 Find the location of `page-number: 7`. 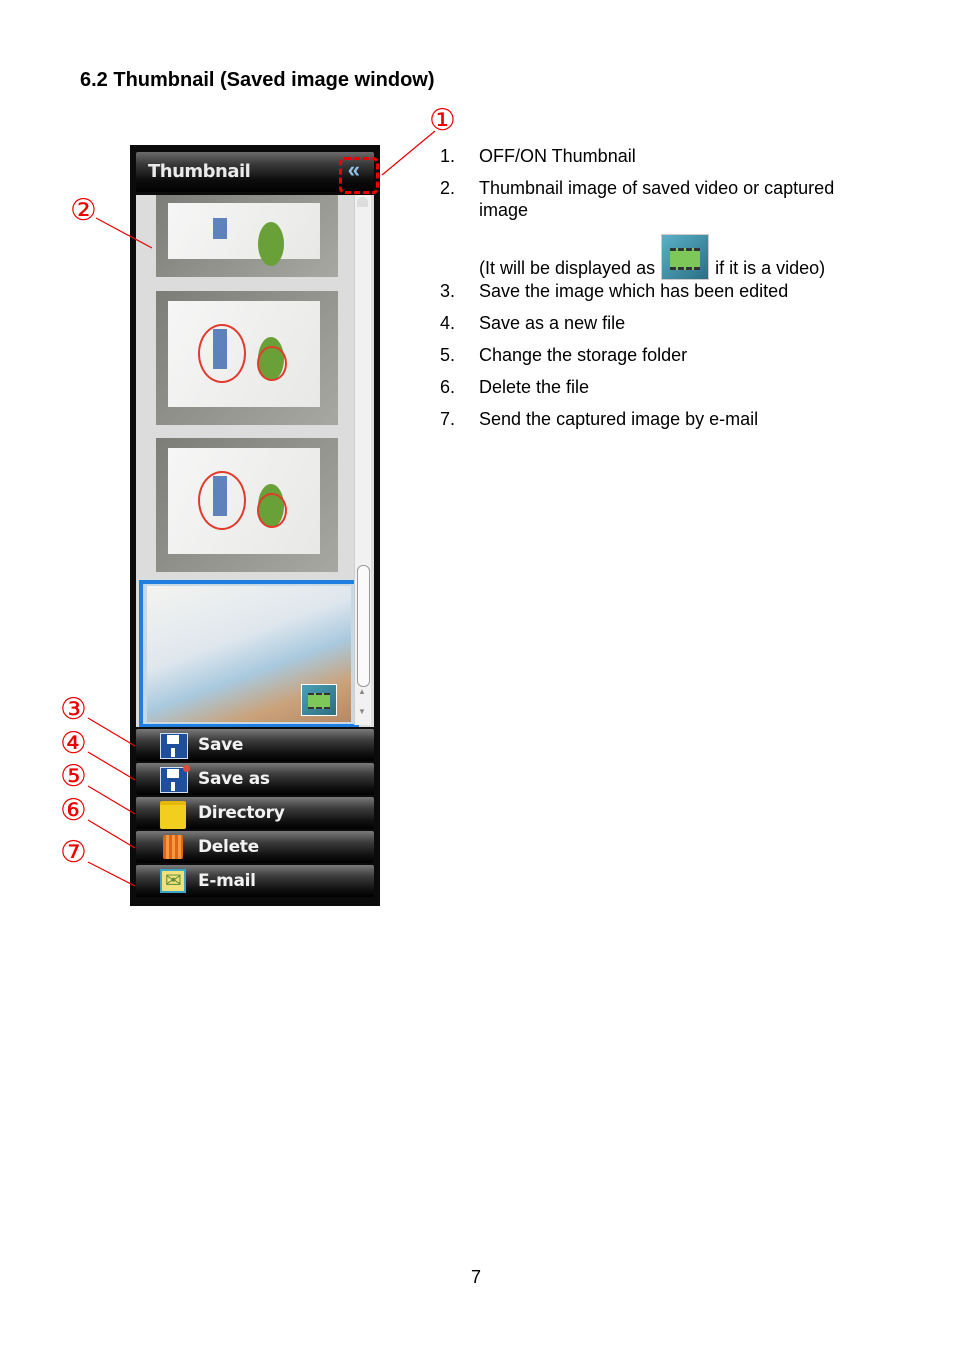

page-number: 7 is located at coordinates (476, 1277).